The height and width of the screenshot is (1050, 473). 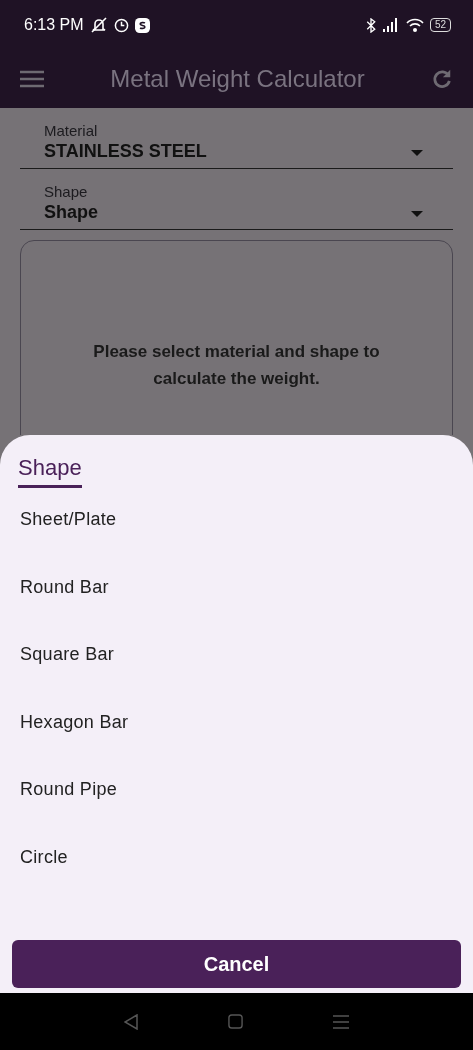 I want to click on shape-option: Sheet/Plate, so click(x=236, y=520).